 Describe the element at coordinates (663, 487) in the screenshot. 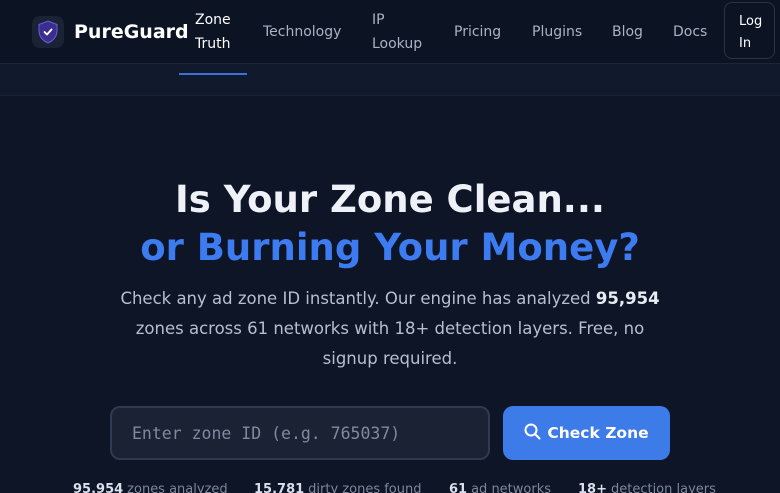

I see `stat-label: detection layers` at that location.